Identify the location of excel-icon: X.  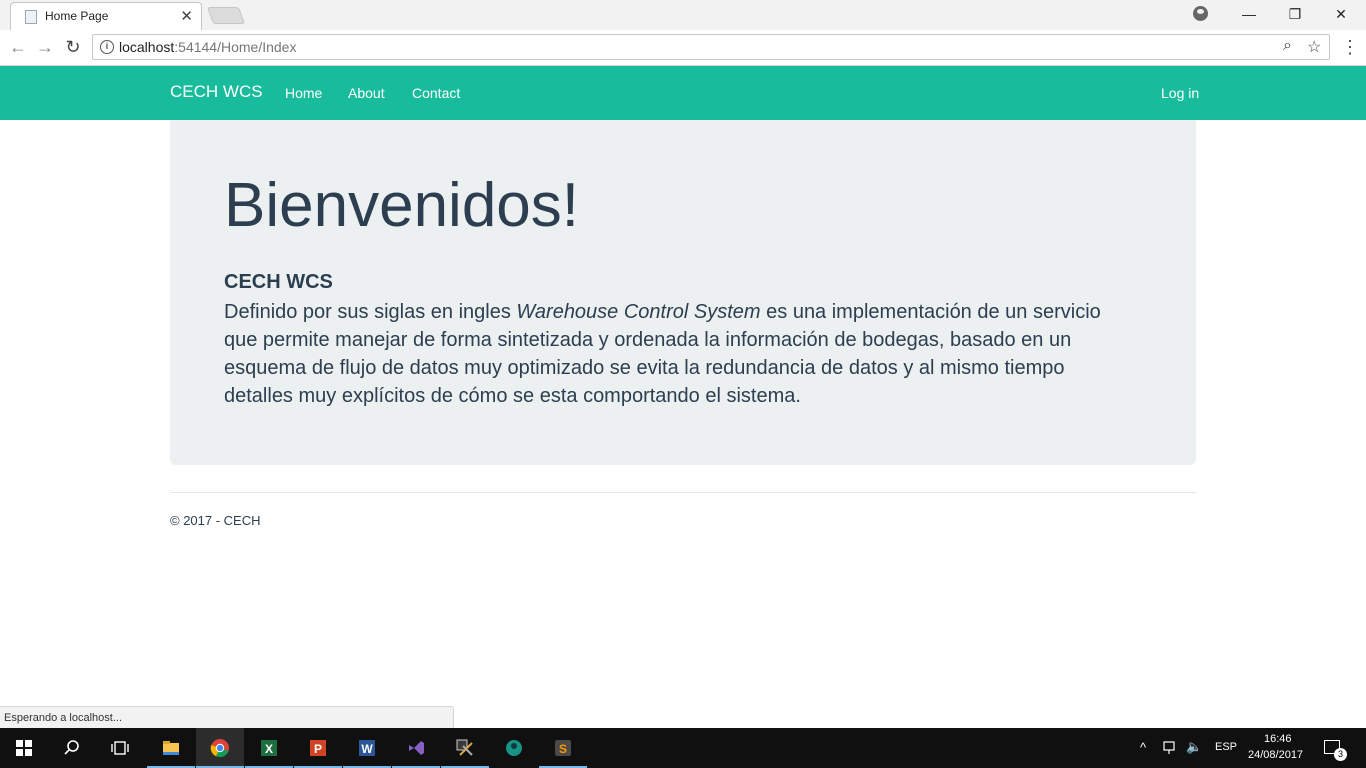
(269, 748).